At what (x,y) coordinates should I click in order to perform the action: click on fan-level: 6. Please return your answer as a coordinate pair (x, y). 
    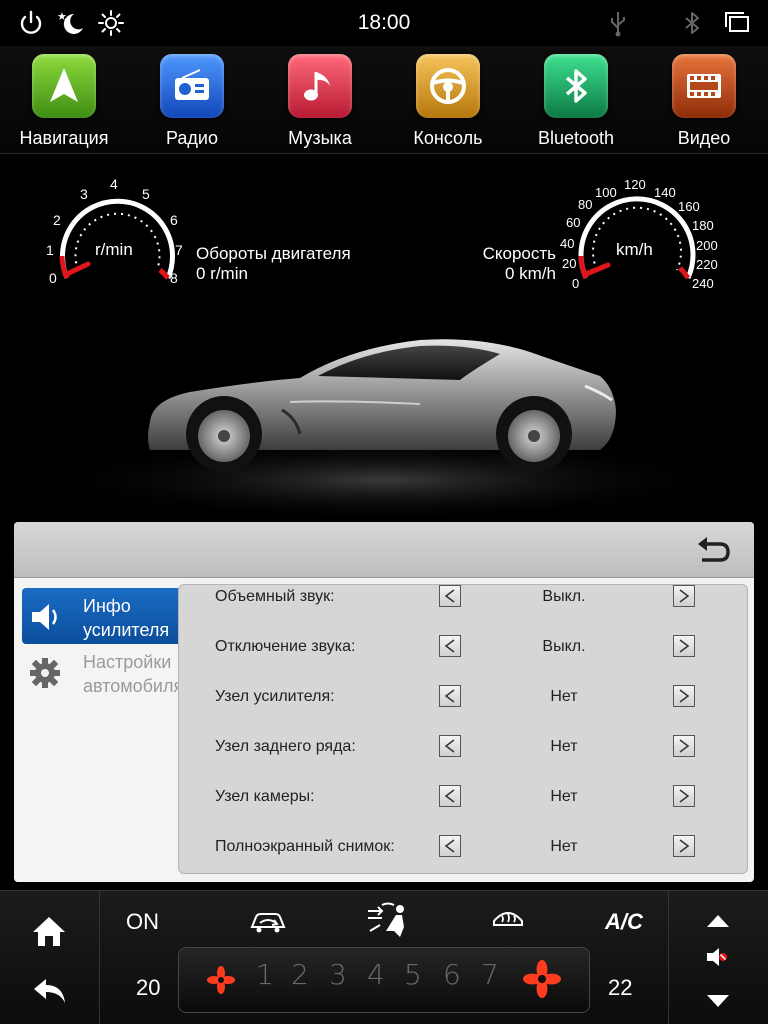
    Looking at the image, I should click on (452, 974).